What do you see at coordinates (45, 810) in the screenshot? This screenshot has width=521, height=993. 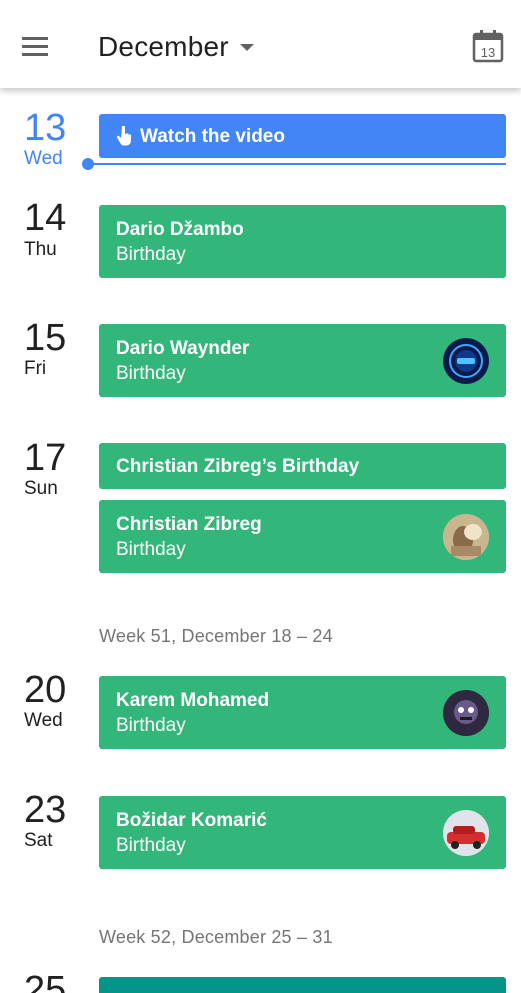 I see `day-number: 23` at bounding box center [45, 810].